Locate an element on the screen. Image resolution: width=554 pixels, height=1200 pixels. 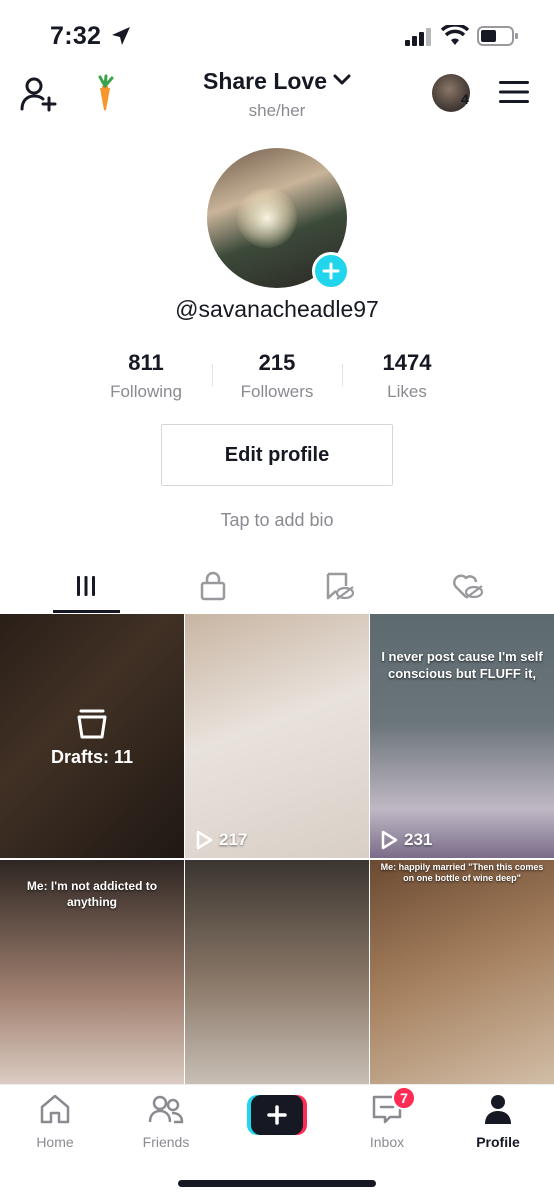
lock-icon is located at coordinates (213, 586).